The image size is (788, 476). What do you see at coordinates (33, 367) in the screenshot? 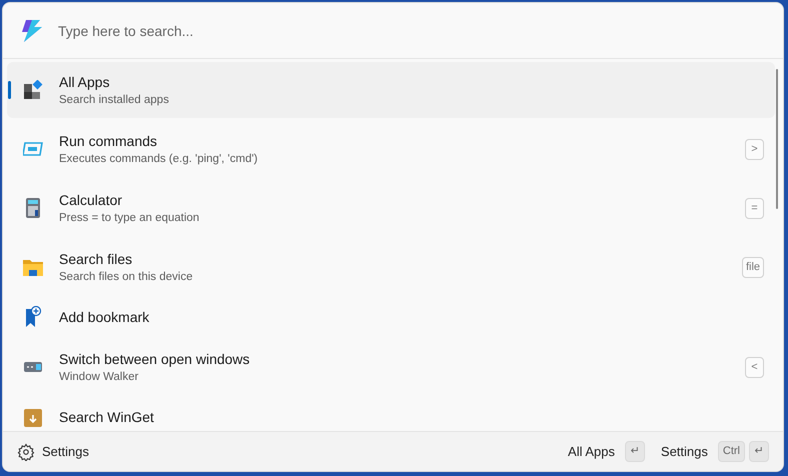
I see `window-switch-icon` at bounding box center [33, 367].